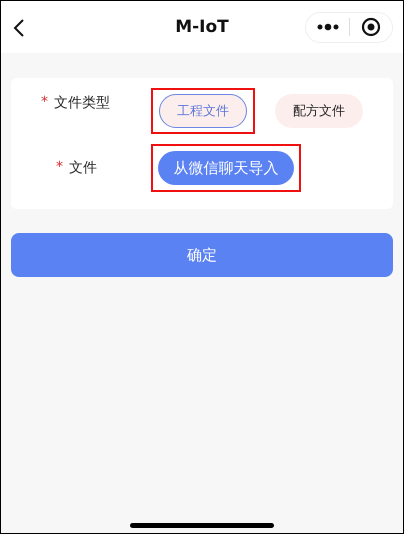  What do you see at coordinates (83, 168) in the screenshot?
I see `field-label: 文件` at bounding box center [83, 168].